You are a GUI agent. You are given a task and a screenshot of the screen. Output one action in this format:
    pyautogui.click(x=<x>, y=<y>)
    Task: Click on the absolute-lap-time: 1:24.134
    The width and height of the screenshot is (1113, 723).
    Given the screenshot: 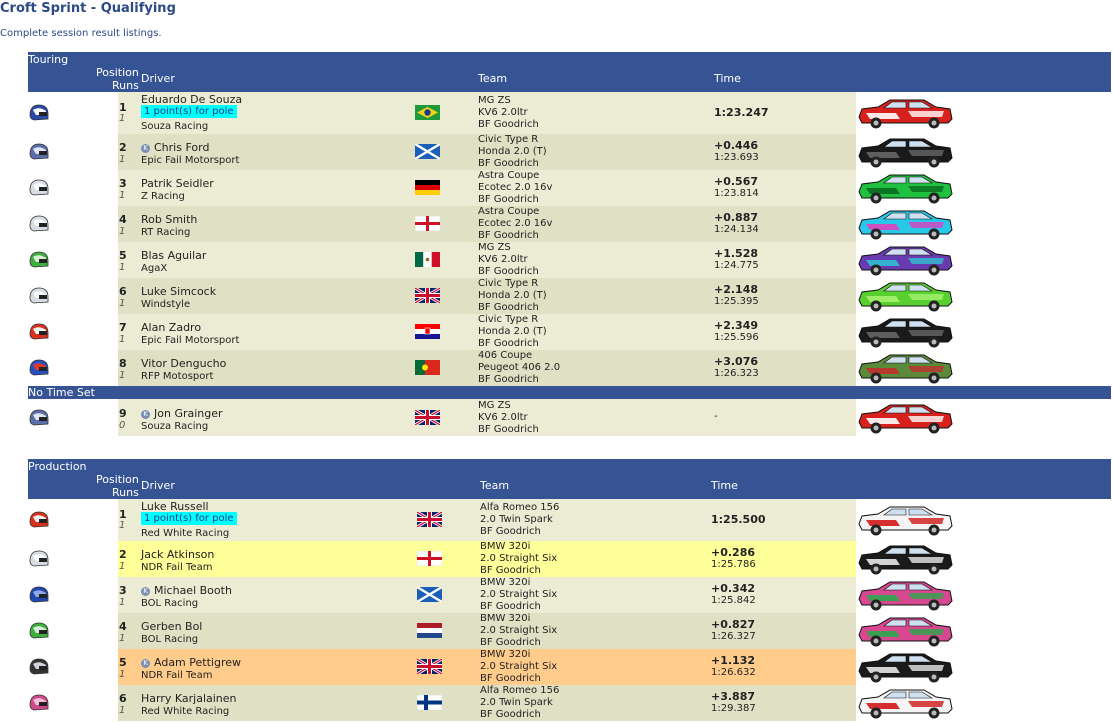 What is the action you would take?
    pyautogui.click(x=736, y=229)
    